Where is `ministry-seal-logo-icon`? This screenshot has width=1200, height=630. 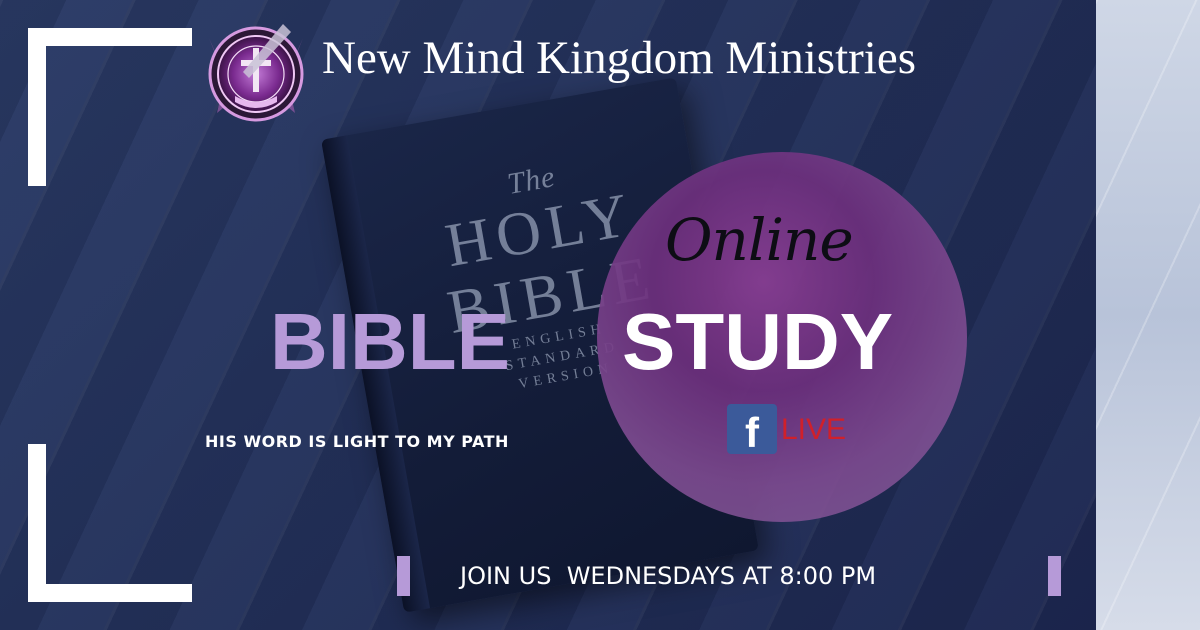
ministry-seal-logo-icon is located at coordinates (256, 73).